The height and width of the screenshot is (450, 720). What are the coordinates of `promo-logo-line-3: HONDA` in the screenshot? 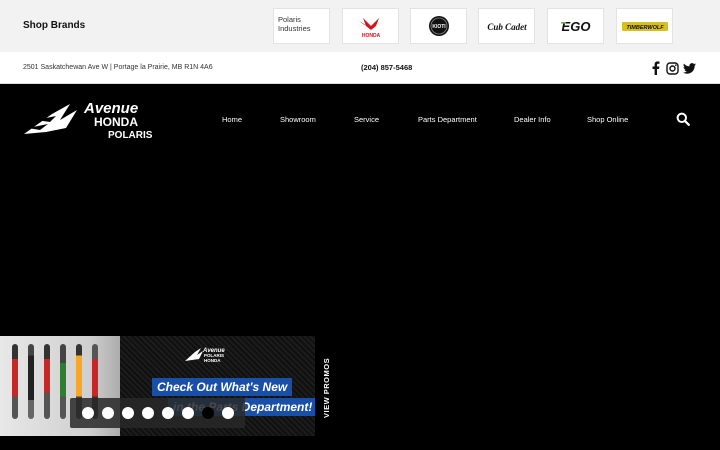 It's located at (212, 360).